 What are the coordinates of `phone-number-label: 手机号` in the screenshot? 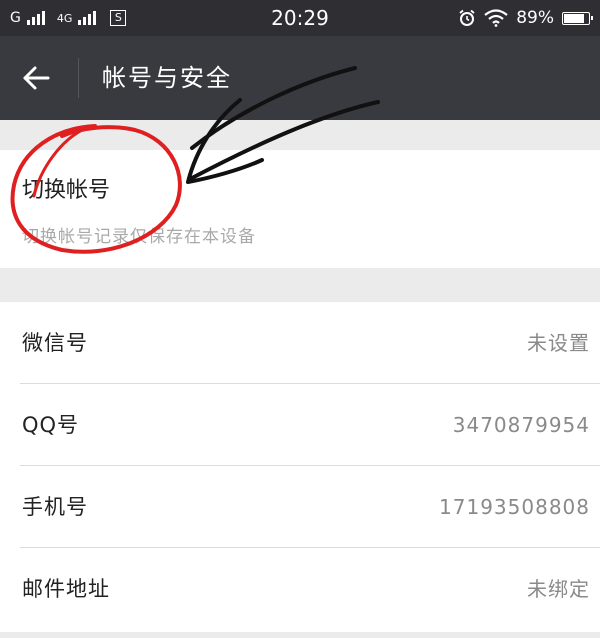 It's located at (55, 507).